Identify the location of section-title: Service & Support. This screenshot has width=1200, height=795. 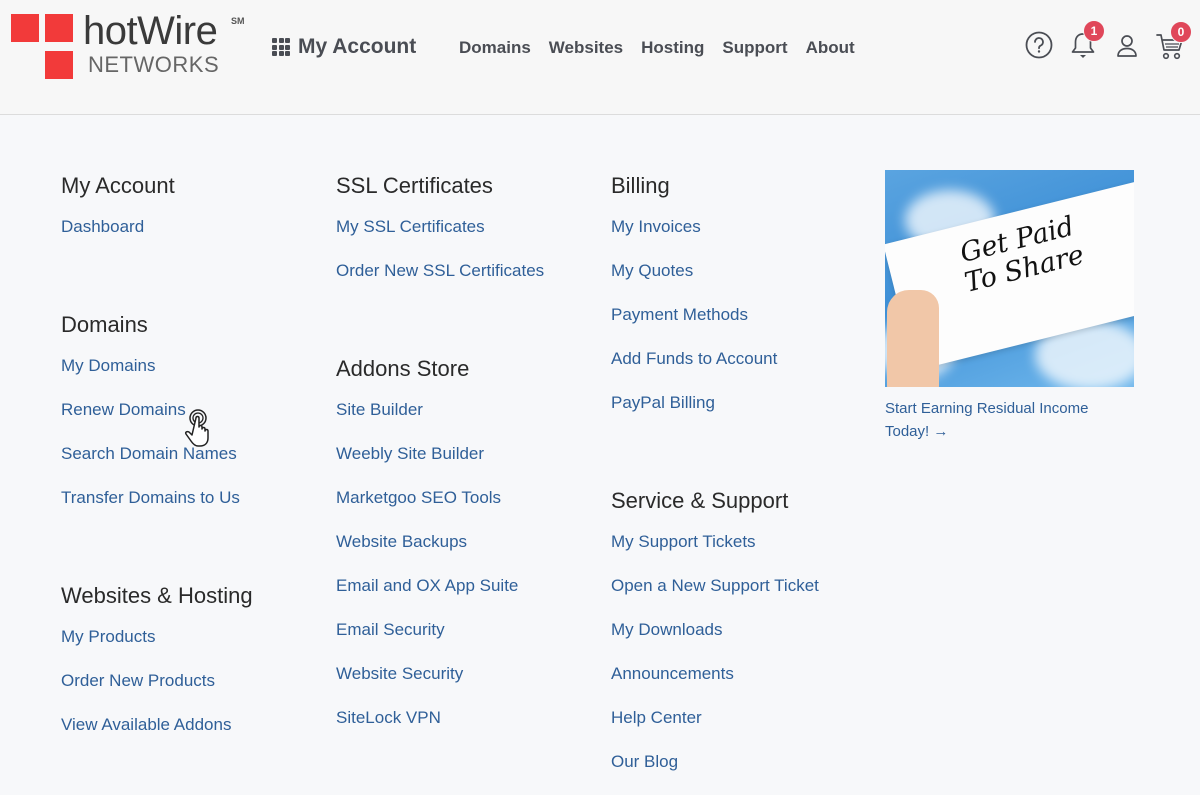
(700, 500).